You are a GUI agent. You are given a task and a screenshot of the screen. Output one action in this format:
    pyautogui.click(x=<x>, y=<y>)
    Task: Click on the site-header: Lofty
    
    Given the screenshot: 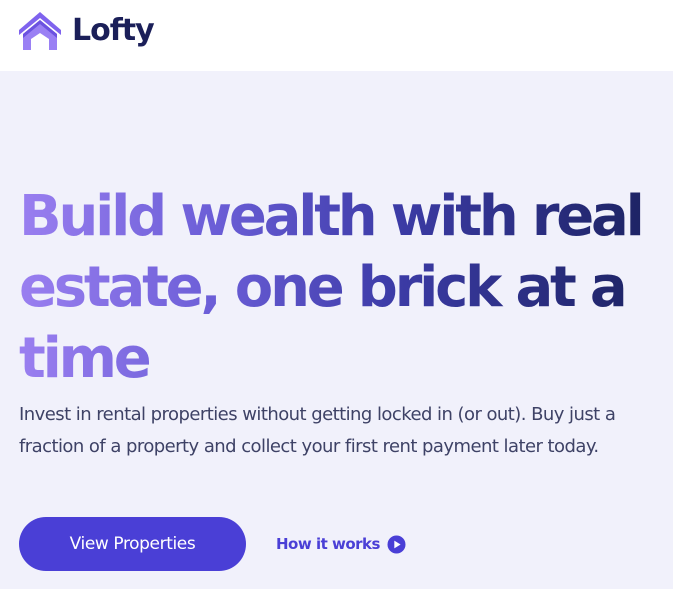 What is the action you would take?
    pyautogui.click(x=336, y=35)
    